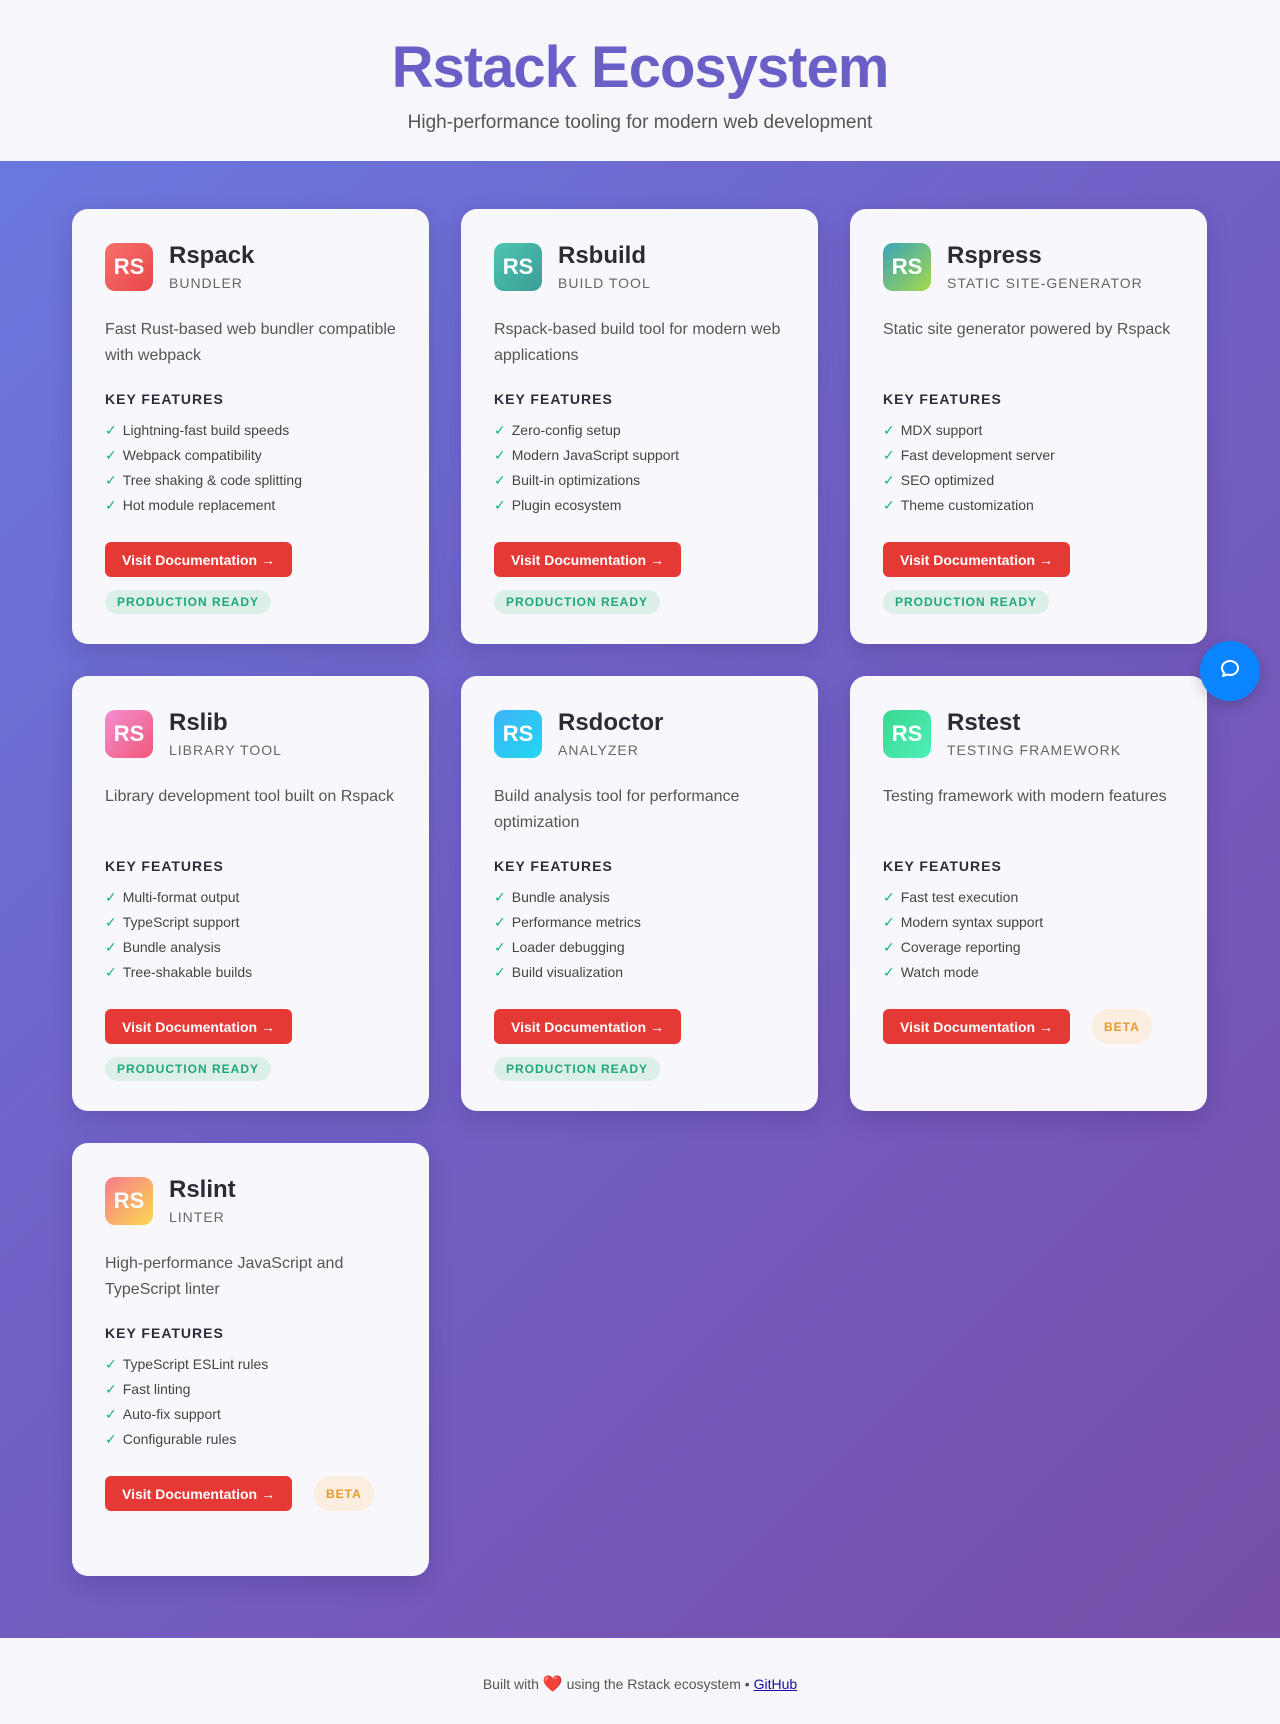 The image size is (1280, 1724). Describe the element at coordinates (1027, 329) in the screenshot. I see `tool-description: Static site generator powered by Rspack` at that location.